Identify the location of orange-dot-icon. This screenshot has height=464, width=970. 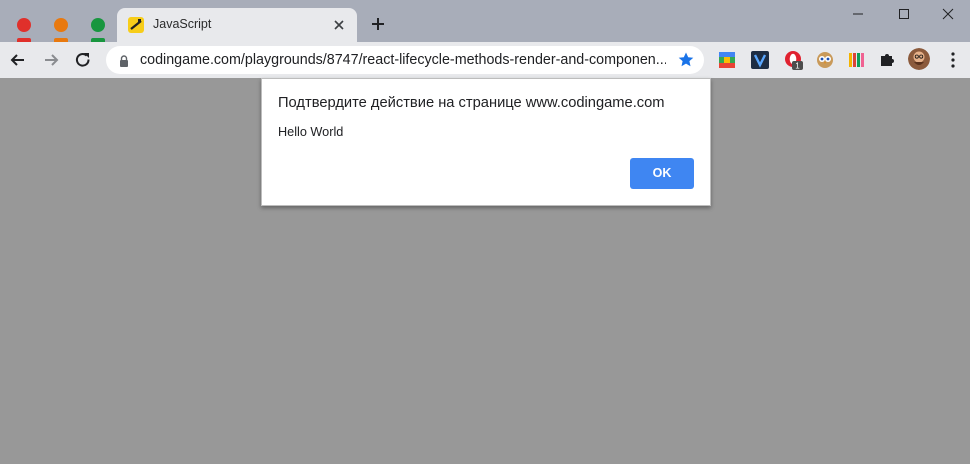
(61, 25).